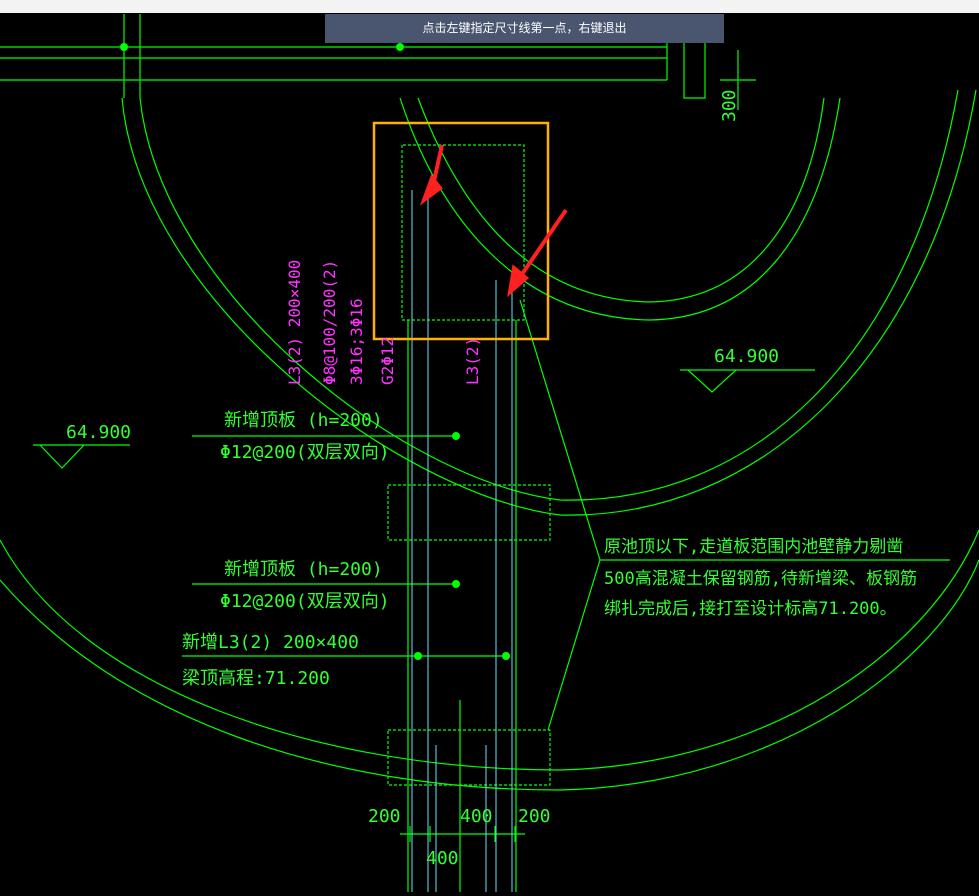 The height and width of the screenshot is (896, 979). I want to click on slab-note-2-title: 新增顶板 (h=200), so click(303, 569).